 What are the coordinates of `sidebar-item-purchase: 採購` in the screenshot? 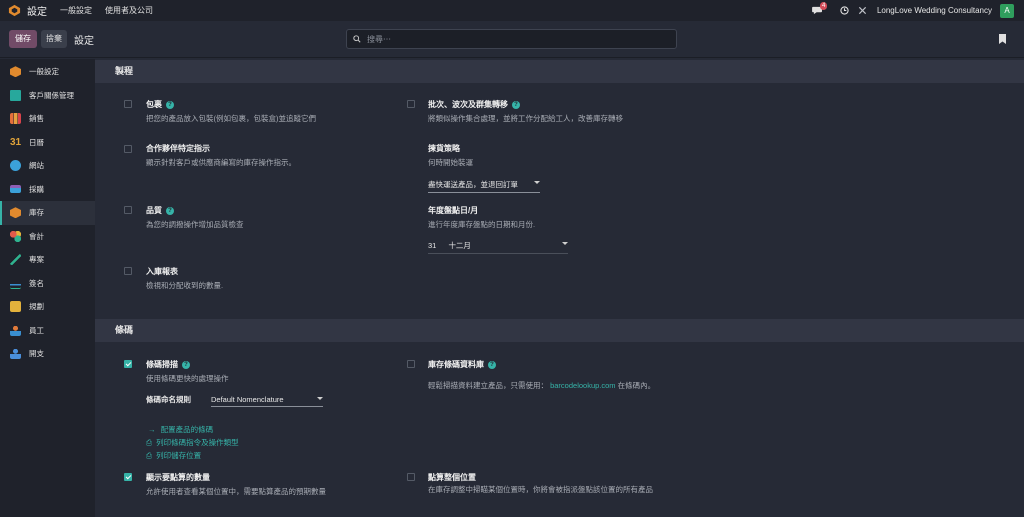 It's located at (47, 190).